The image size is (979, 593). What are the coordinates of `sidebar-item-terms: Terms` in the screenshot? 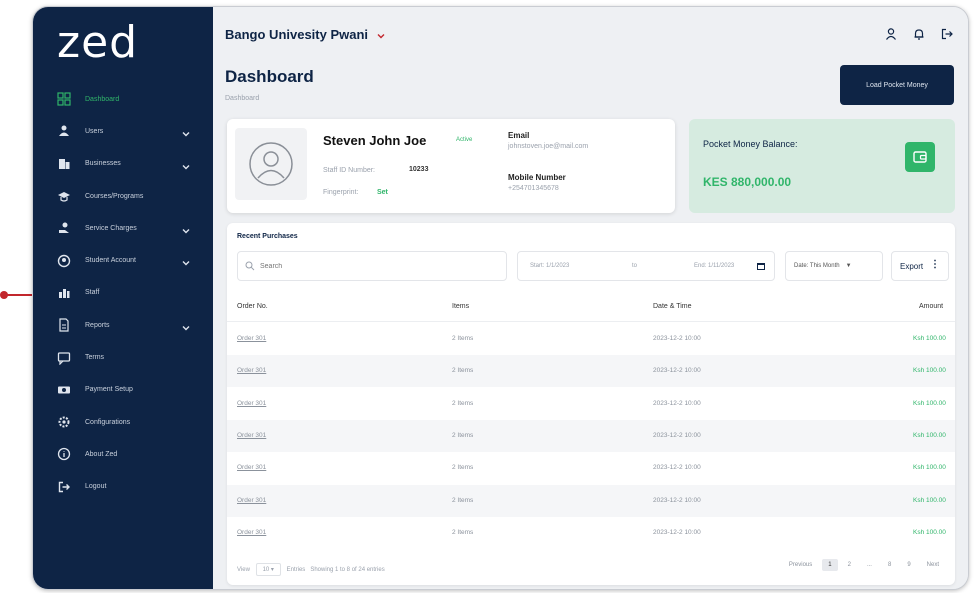 It's located at (123, 357).